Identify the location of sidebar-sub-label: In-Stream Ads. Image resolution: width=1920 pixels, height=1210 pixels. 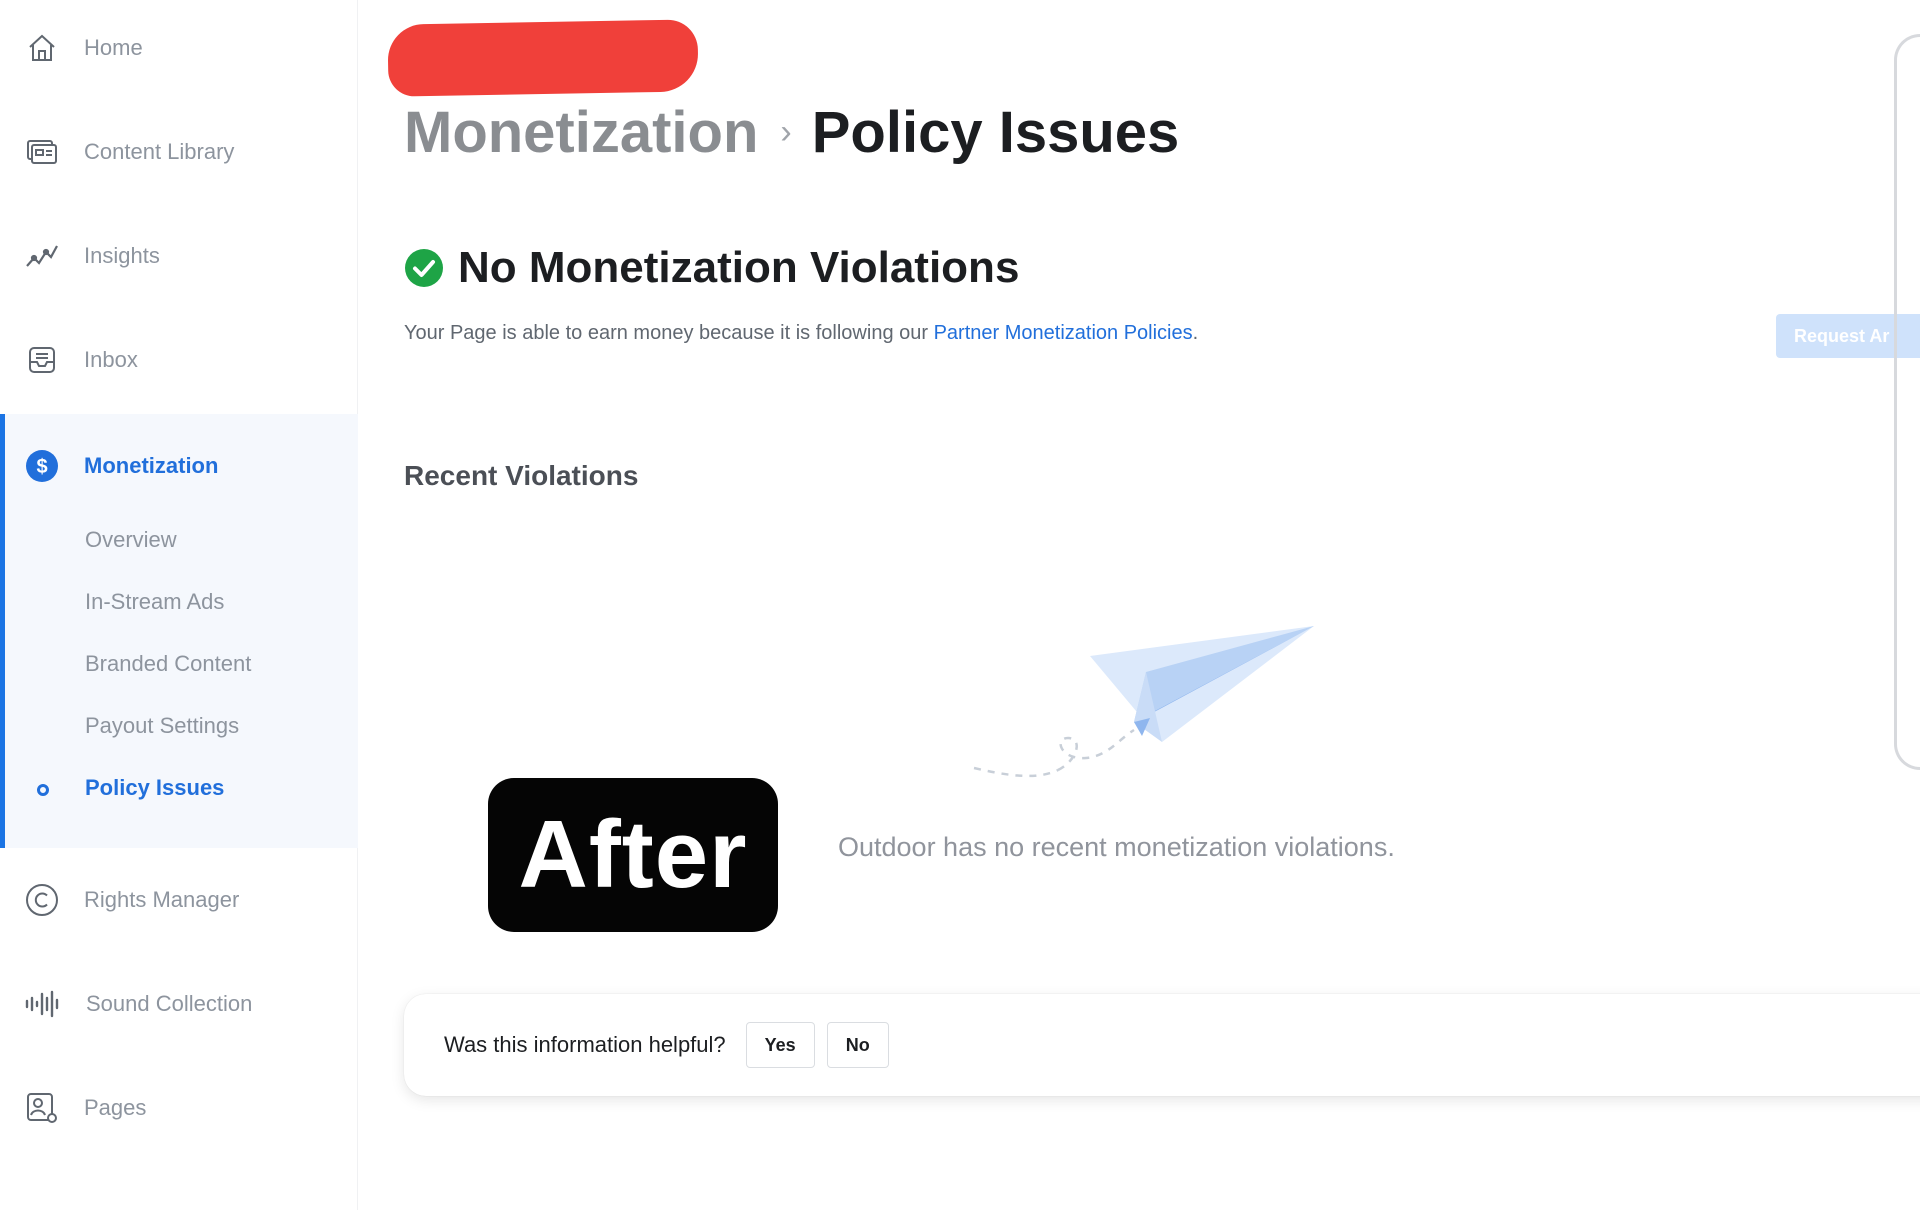
(155, 601).